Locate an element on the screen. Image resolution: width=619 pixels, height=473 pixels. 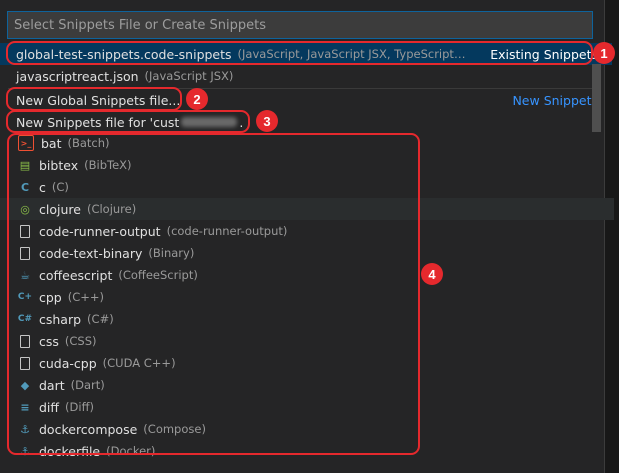
language-description: (code-runner-output) is located at coordinates (227, 231).